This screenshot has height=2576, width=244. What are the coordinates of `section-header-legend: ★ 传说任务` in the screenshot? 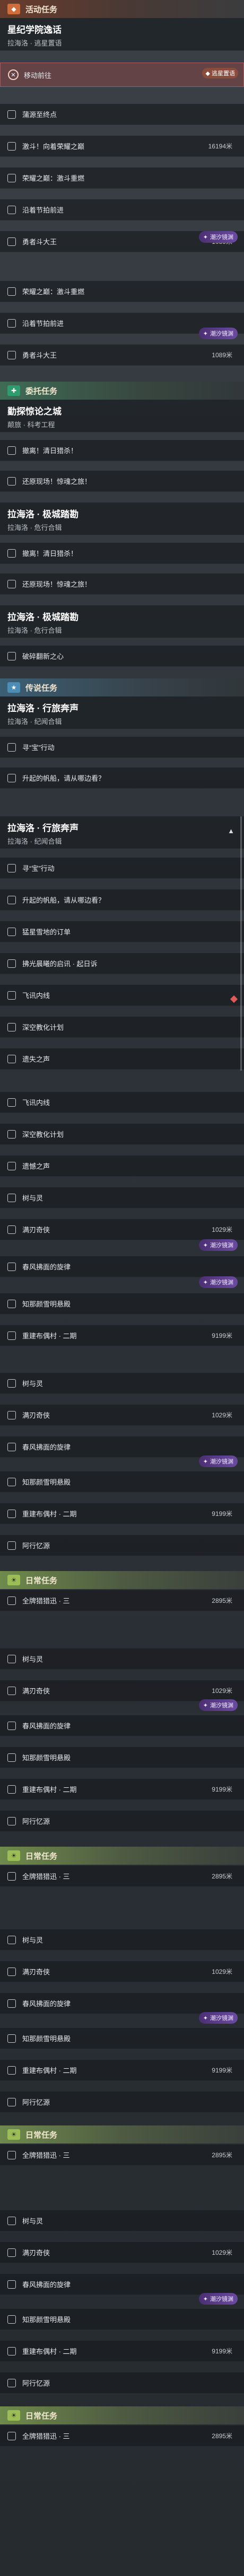 It's located at (122, 687).